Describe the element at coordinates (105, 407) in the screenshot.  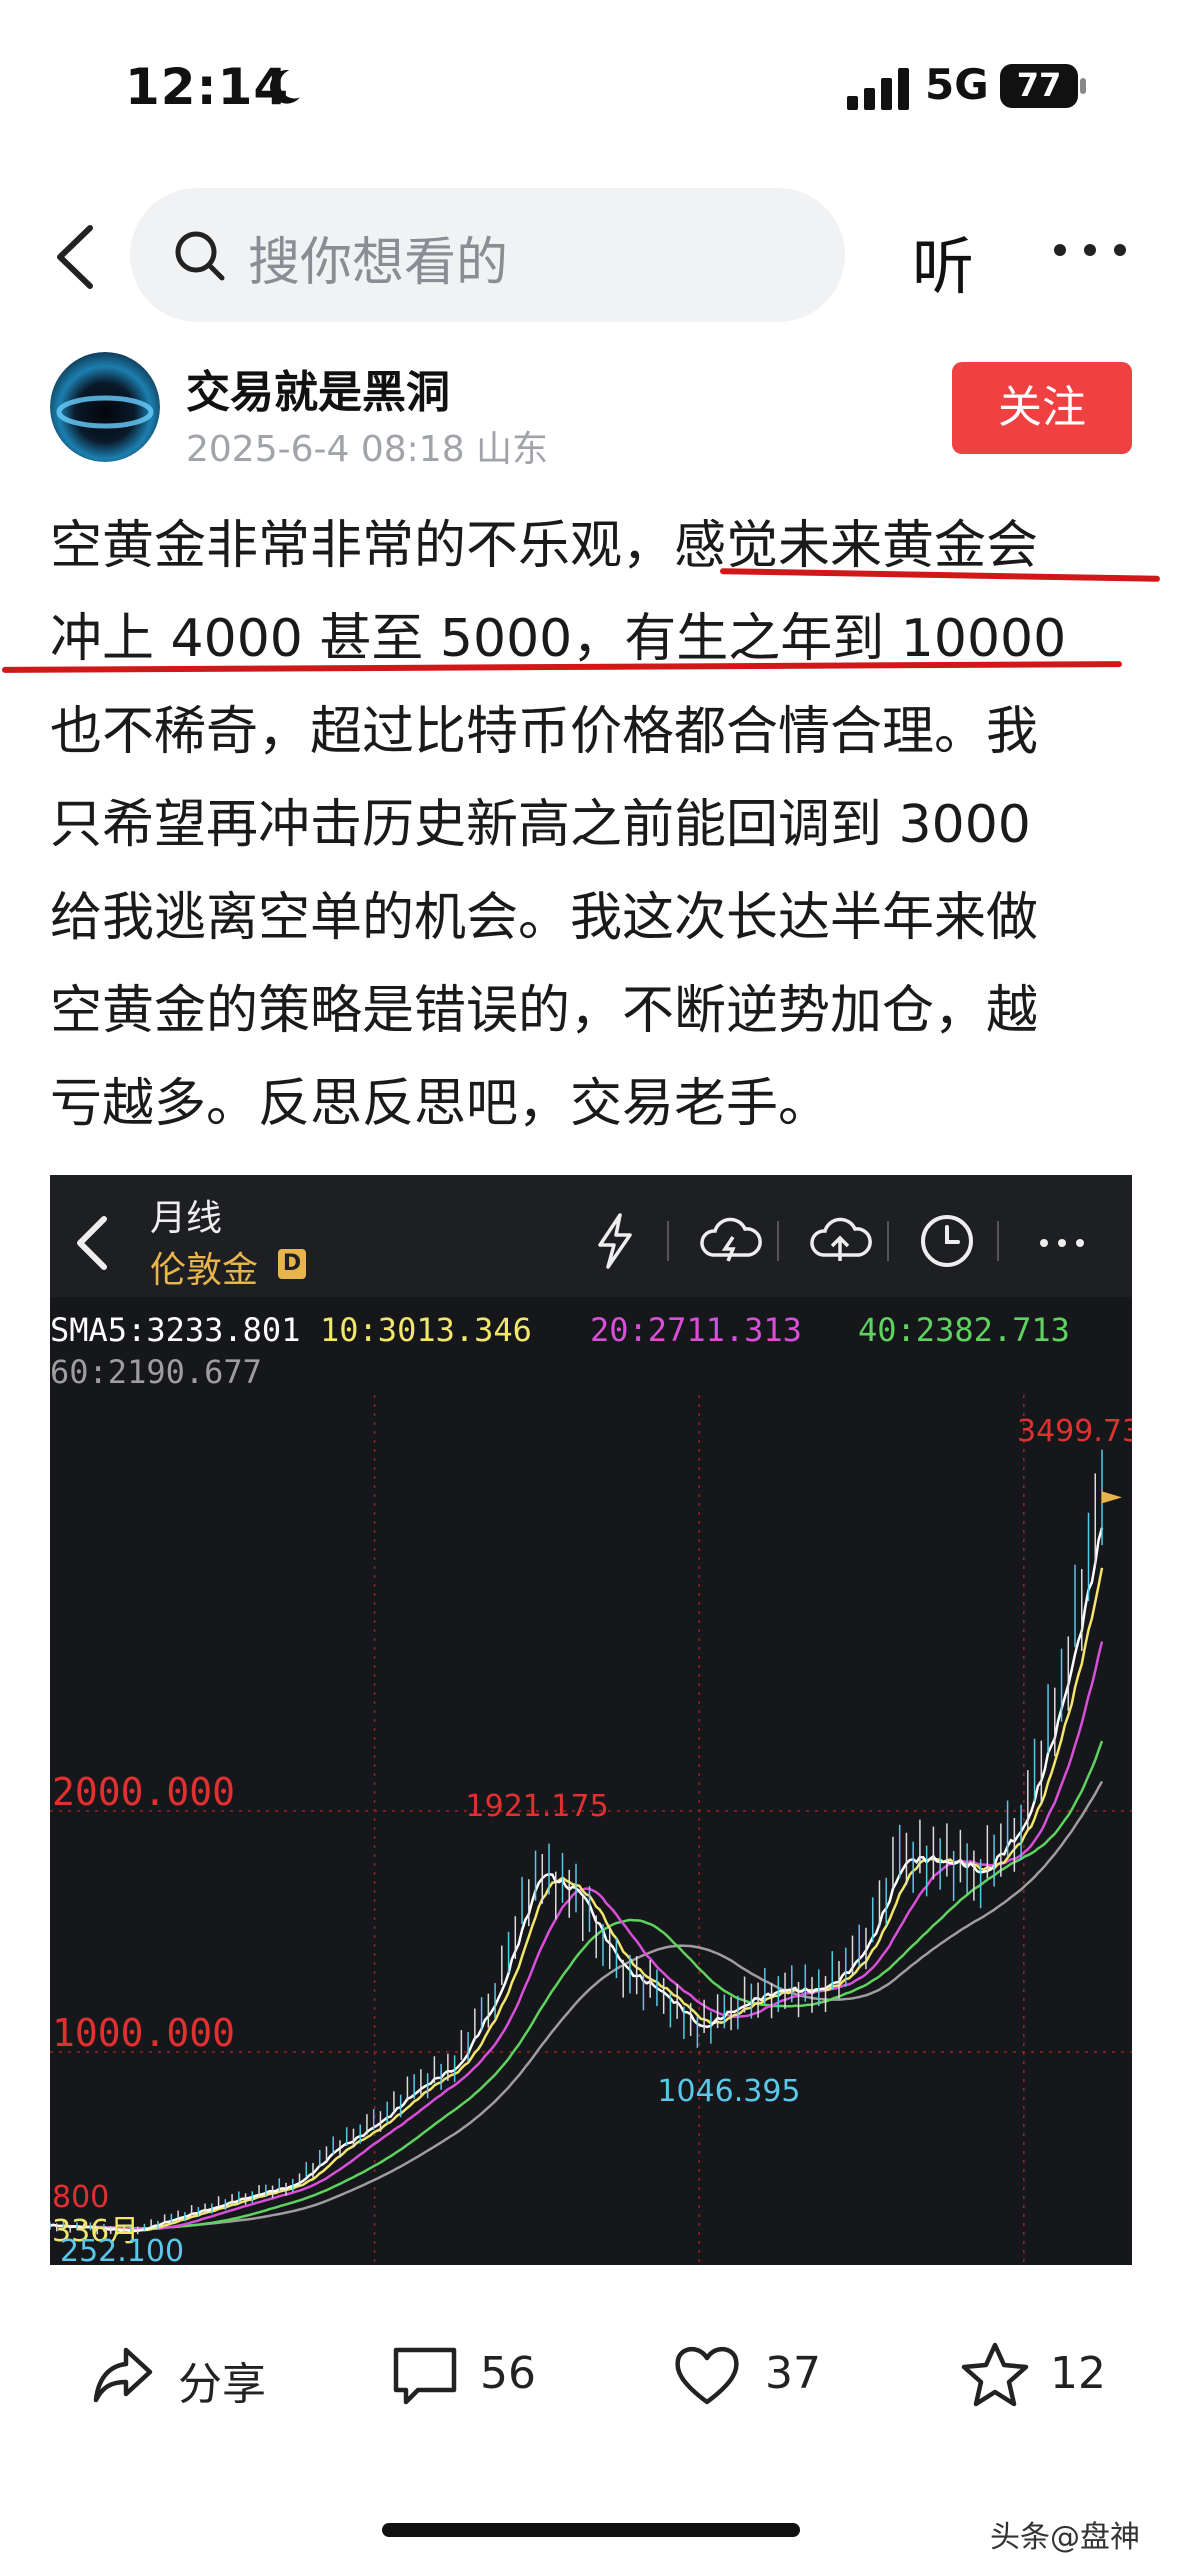
I see `avatar` at that location.